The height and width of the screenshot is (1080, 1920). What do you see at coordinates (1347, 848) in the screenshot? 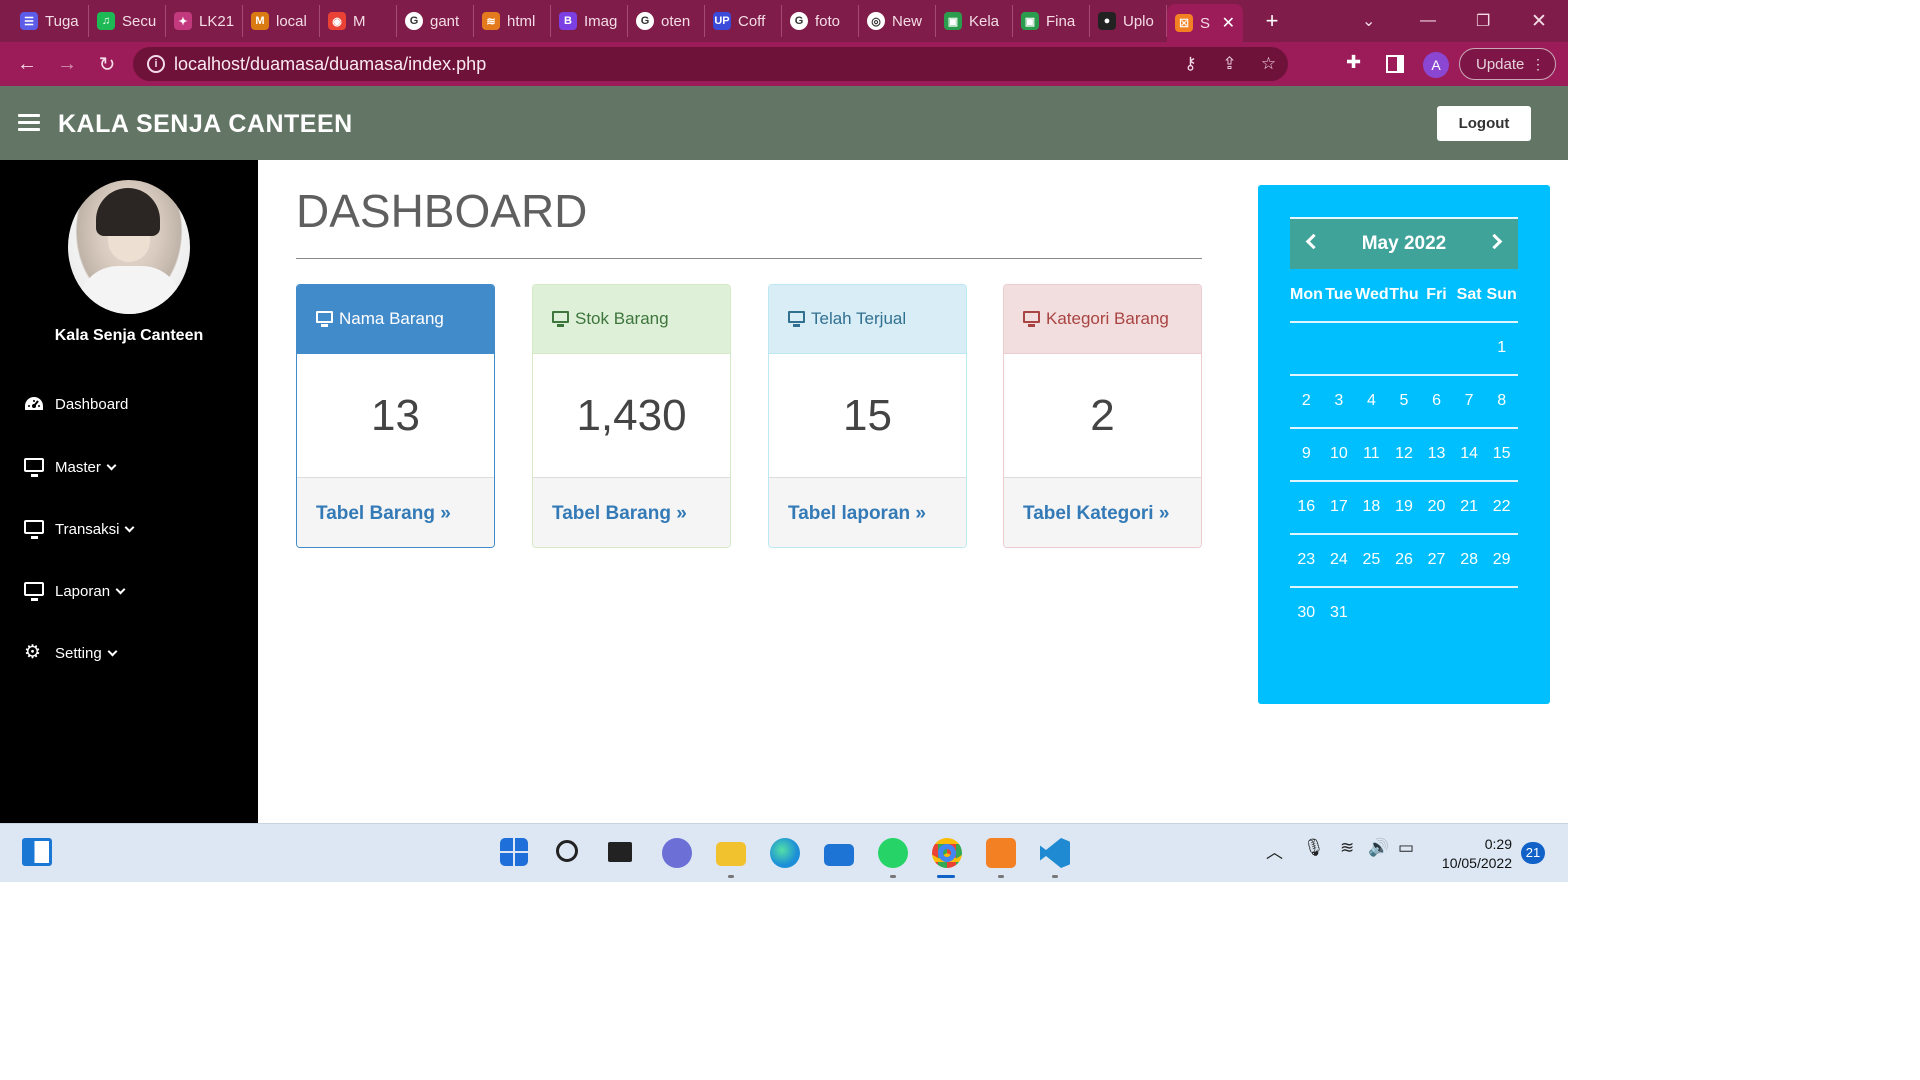
I see `wifi-icon: ≋` at bounding box center [1347, 848].